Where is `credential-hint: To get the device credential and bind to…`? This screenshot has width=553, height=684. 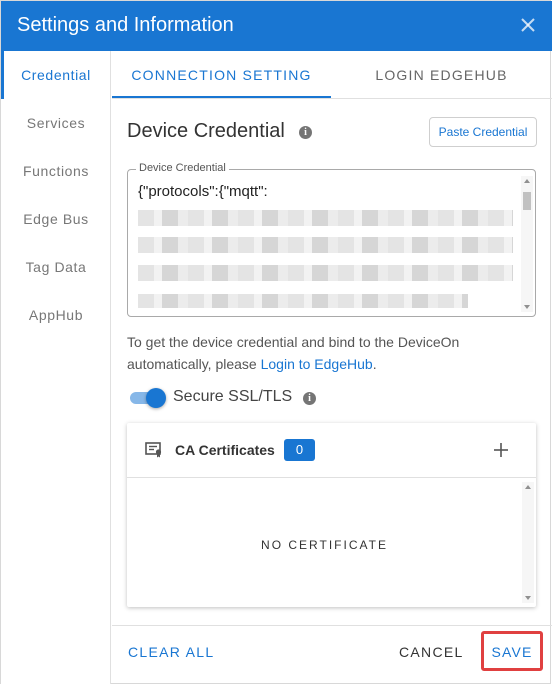 credential-hint: To get the device credential and bind to… is located at coordinates (332, 353).